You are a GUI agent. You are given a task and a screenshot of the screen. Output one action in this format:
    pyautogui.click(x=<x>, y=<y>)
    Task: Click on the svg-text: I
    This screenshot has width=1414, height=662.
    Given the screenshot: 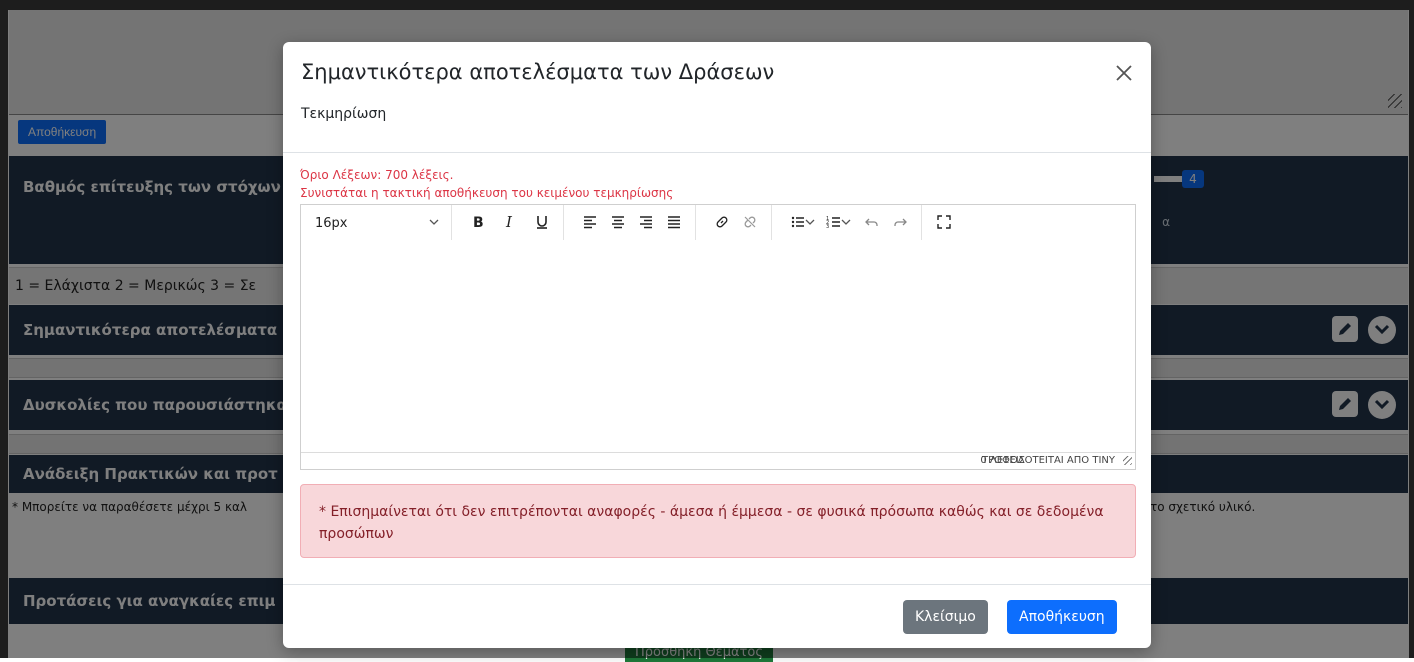 What is the action you would take?
    pyautogui.click(x=509, y=222)
    